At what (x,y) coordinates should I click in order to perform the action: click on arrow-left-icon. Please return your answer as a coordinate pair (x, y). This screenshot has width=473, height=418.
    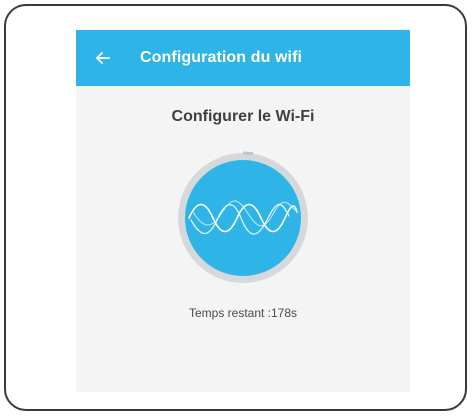
    Looking at the image, I should click on (103, 58).